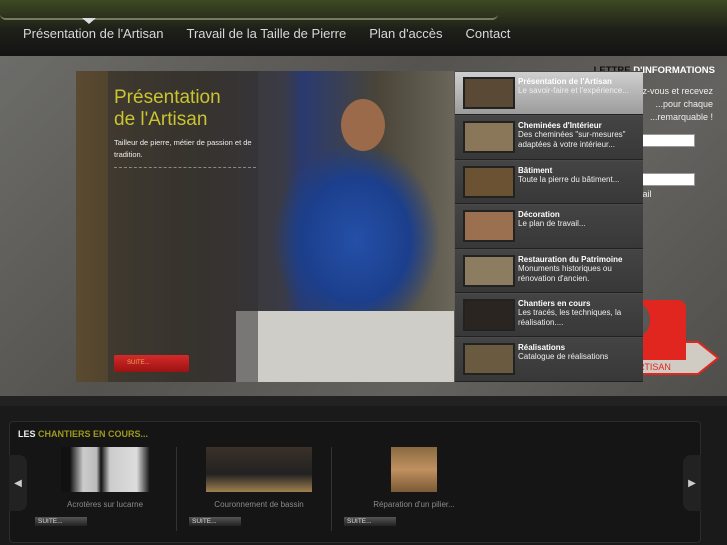 This screenshot has width=727, height=545. Describe the element at coordinates (93, 33) in the screenshot. I see `nav-presentation: Présentation de l'Artisan` at that location.